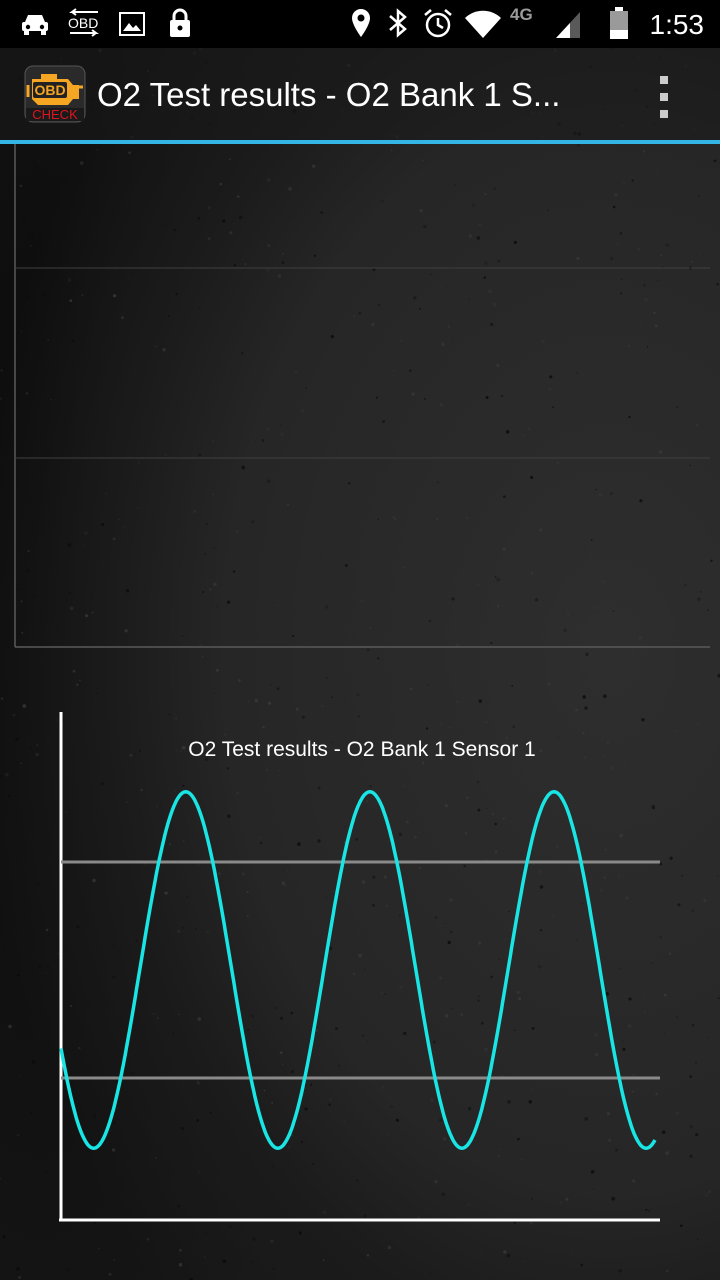 The width and height of the screenshot is (720, 1280). I want to click on image-icon, so click(132, 24).